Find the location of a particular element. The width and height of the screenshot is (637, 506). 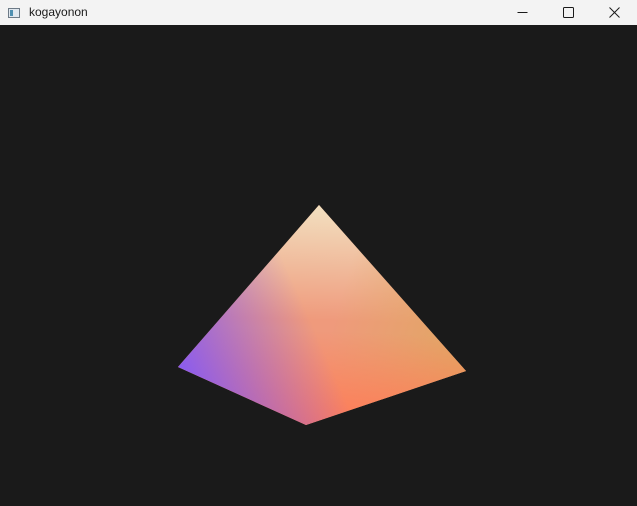

minimize-icon is located at coordinates (522, 12).